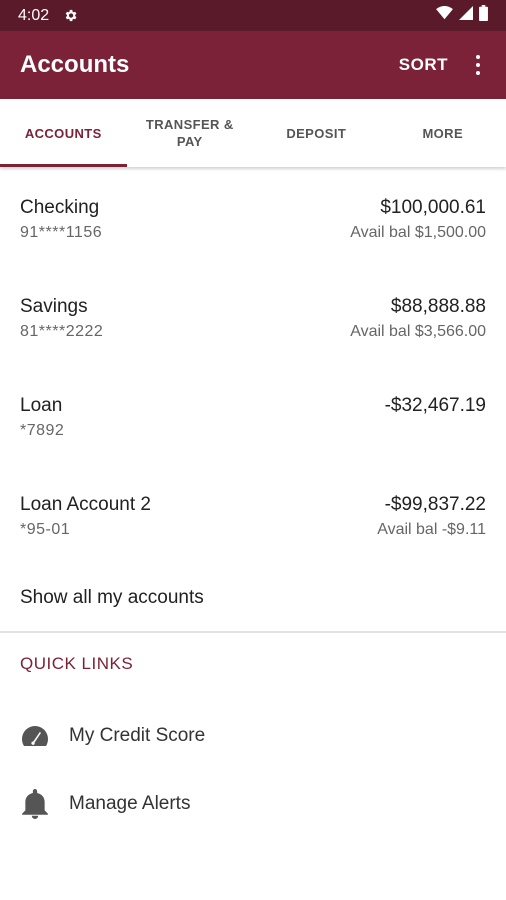 This screenshot has width=506, height=900. Describe the element at coordinates (466, 15) in the screenshot. I see `signal-icon` at that location.